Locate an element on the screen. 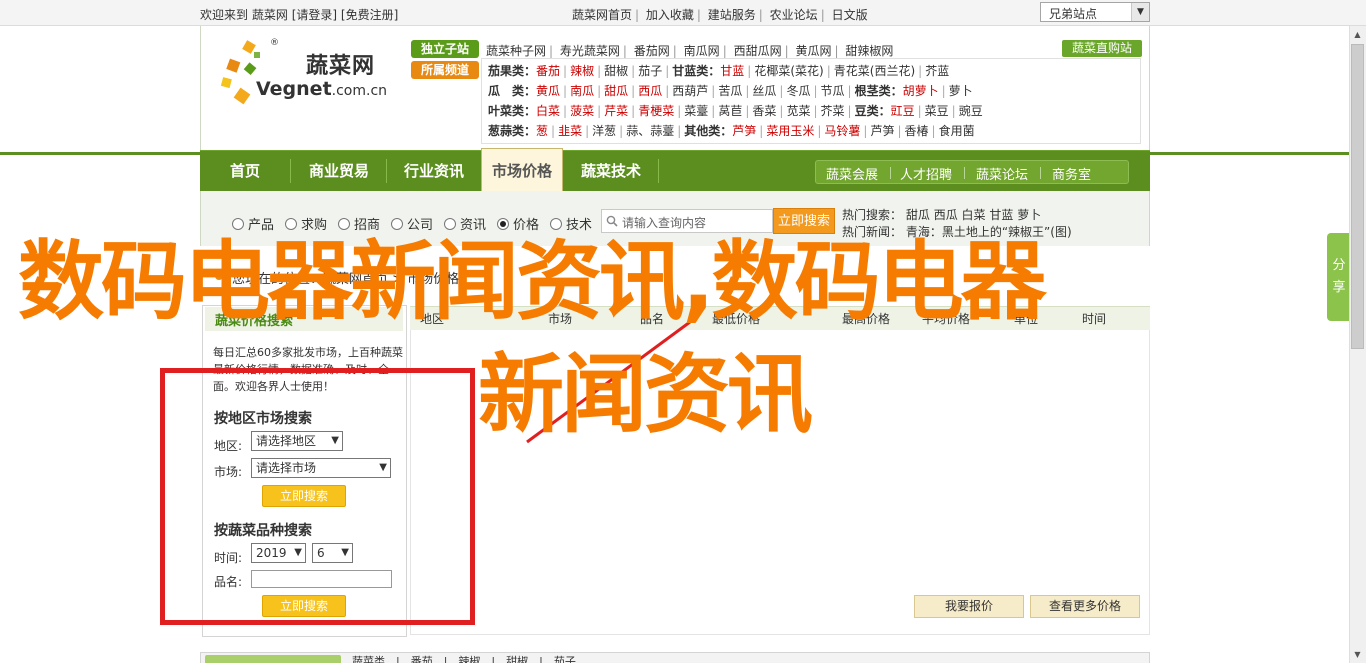 The height and width of the screenshot is (663, 1366). seed-link: 寿光蔬菜网 is located at coordinates (590, 51).